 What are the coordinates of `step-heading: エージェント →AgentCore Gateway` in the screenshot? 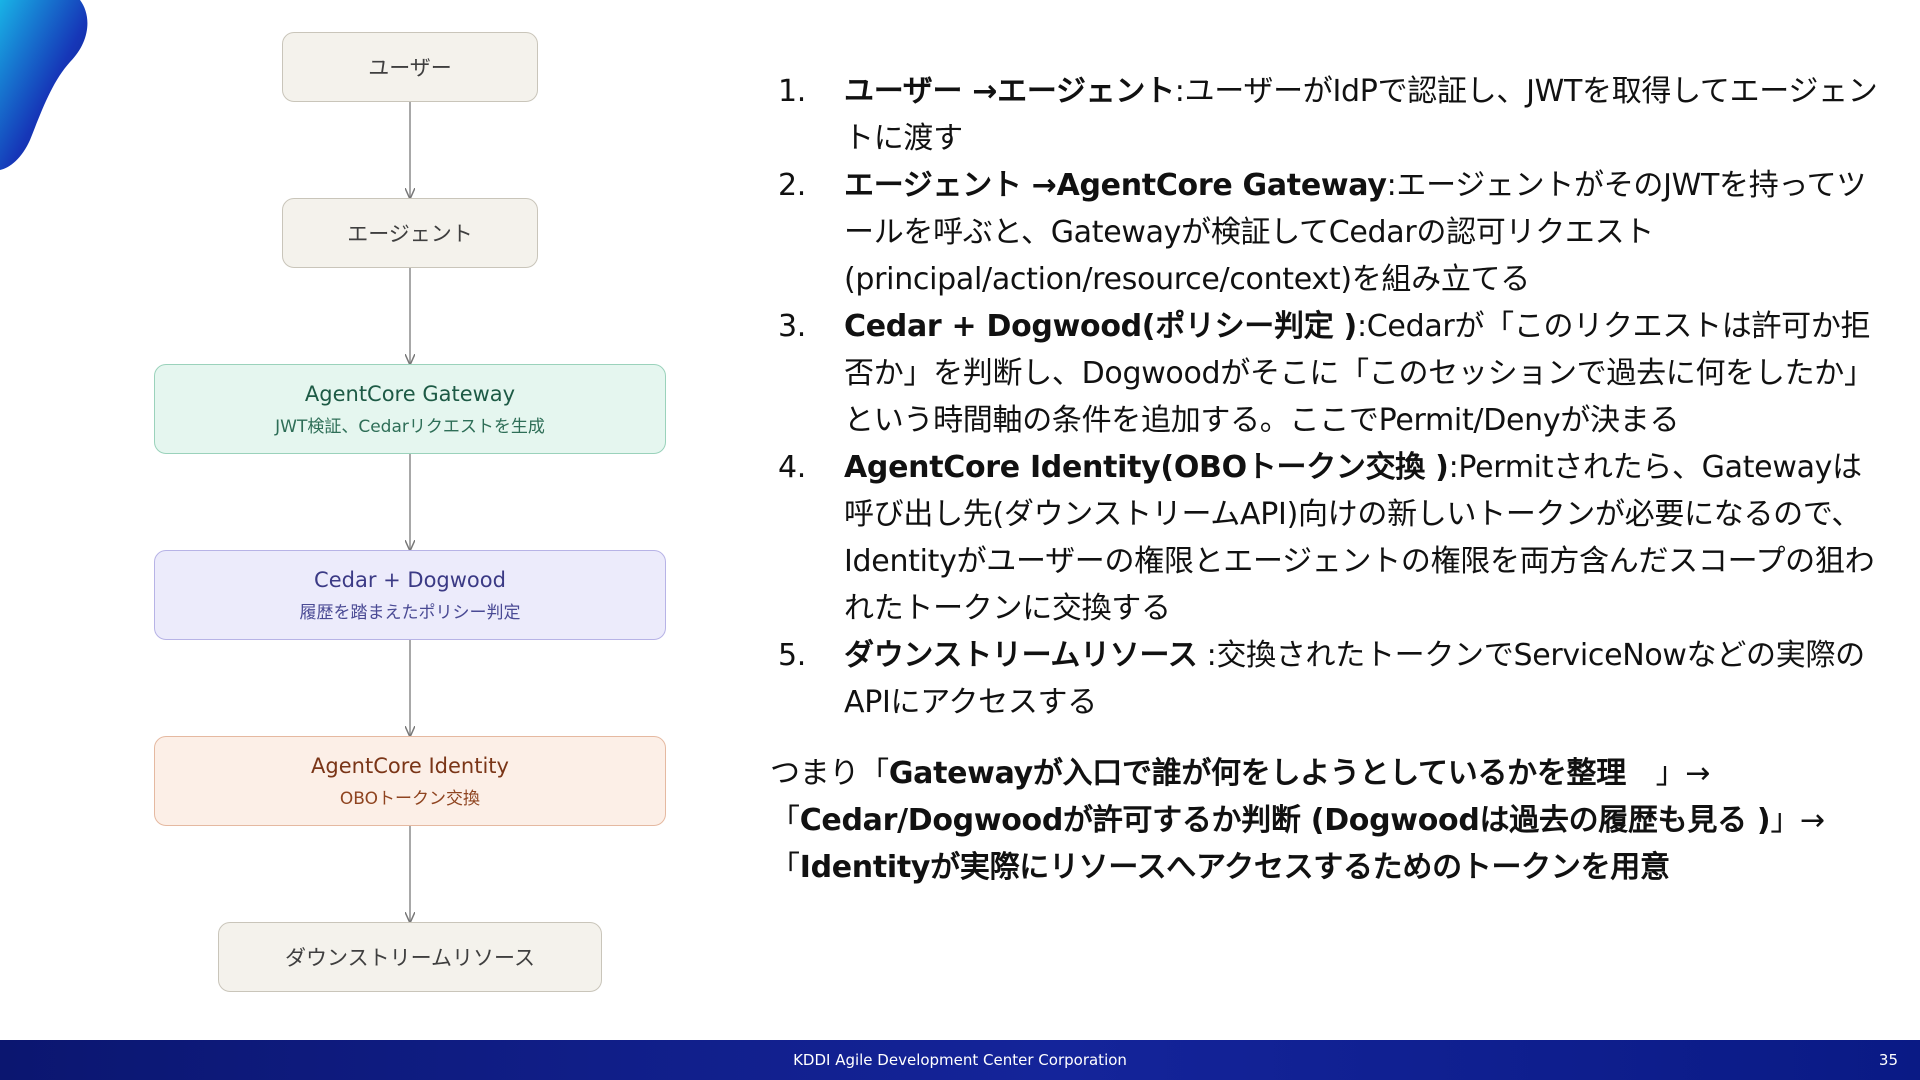 It's located at (1115, 185).